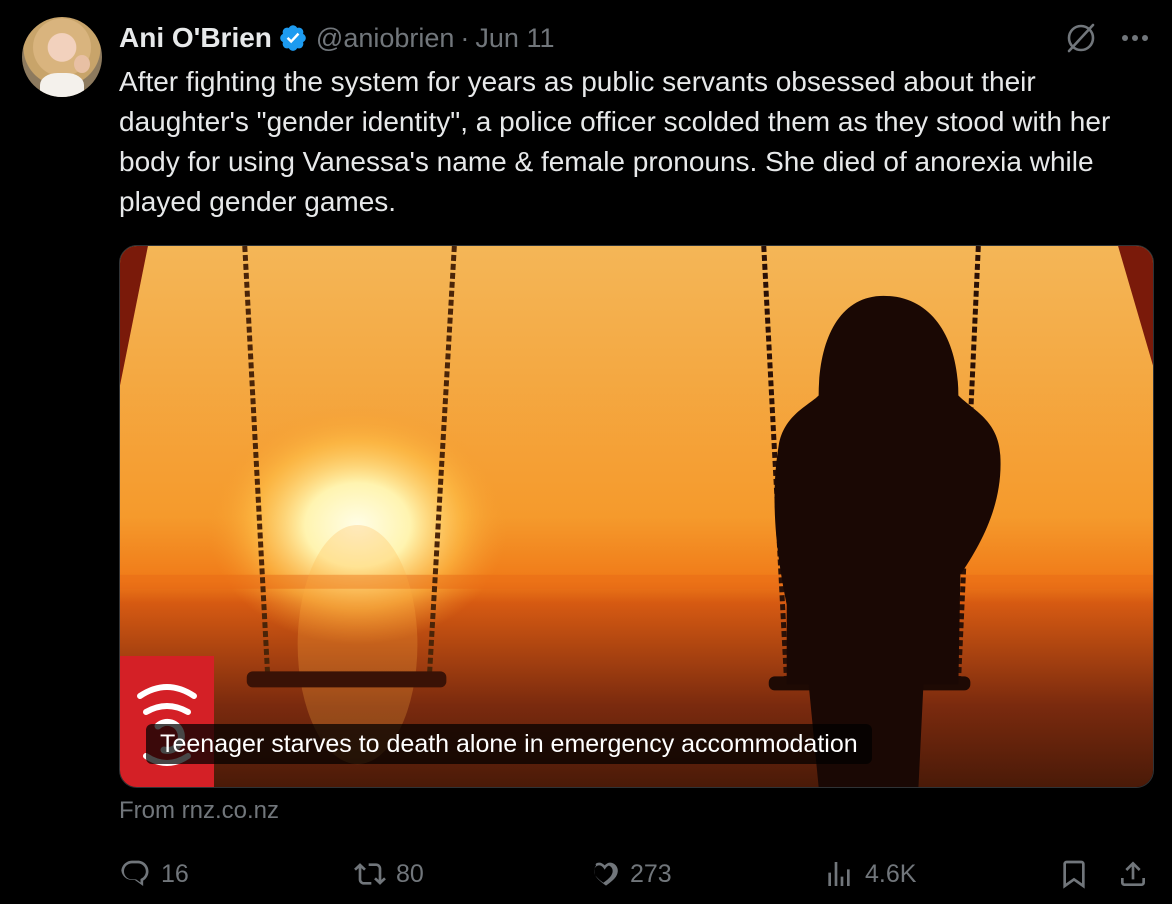  Describe the element at coordinates (410, 873) in the screenshot. I see `repost-count: 80` at that location.